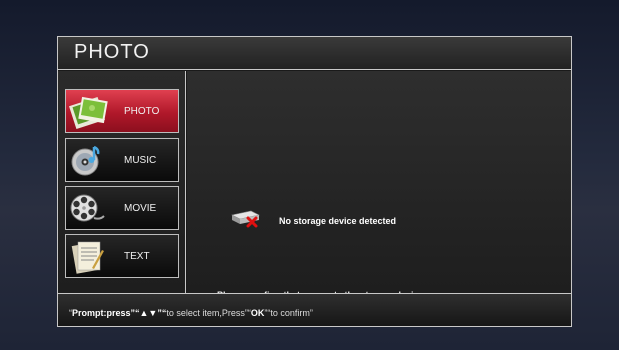 The width and height of the screenshot is (619, 350). What do you see at coordinates (88, 160) in the screenshot?
I see `music-disc-icon` at bounding box center [88, 160].